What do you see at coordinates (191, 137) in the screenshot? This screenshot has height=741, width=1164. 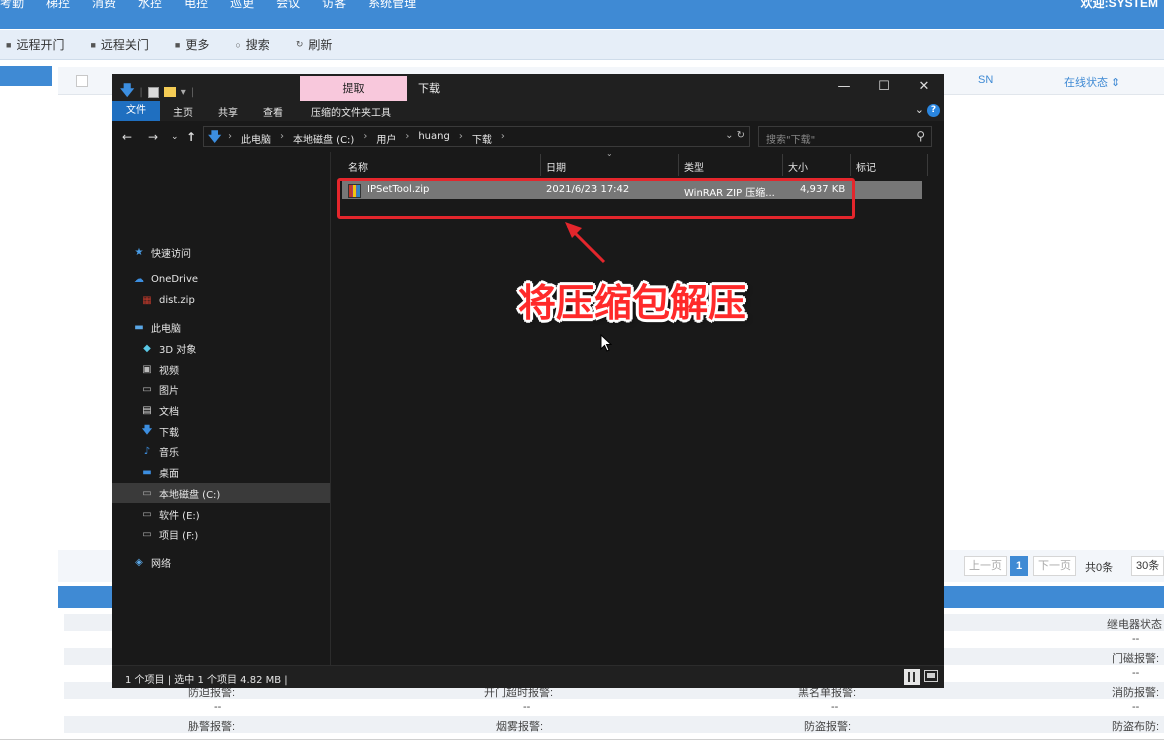 I see `up-icon: ↑` at bounding box center [191, 137].